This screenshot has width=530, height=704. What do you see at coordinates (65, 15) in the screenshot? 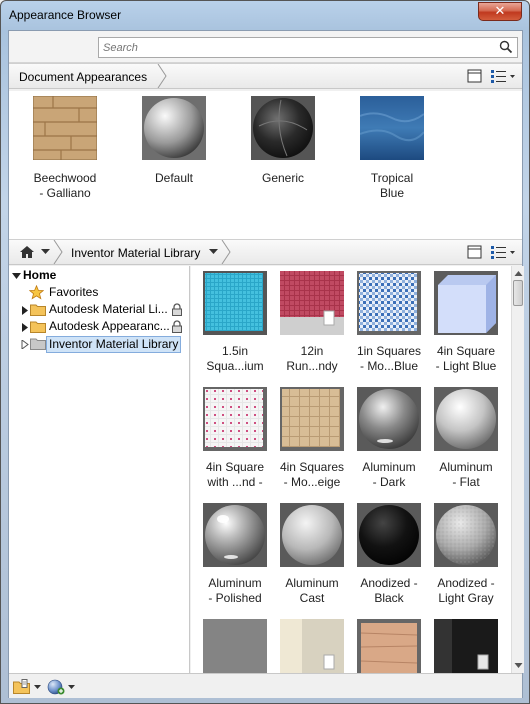
I see `window-title: Appearance Browser` at bounding box center [65, 15].